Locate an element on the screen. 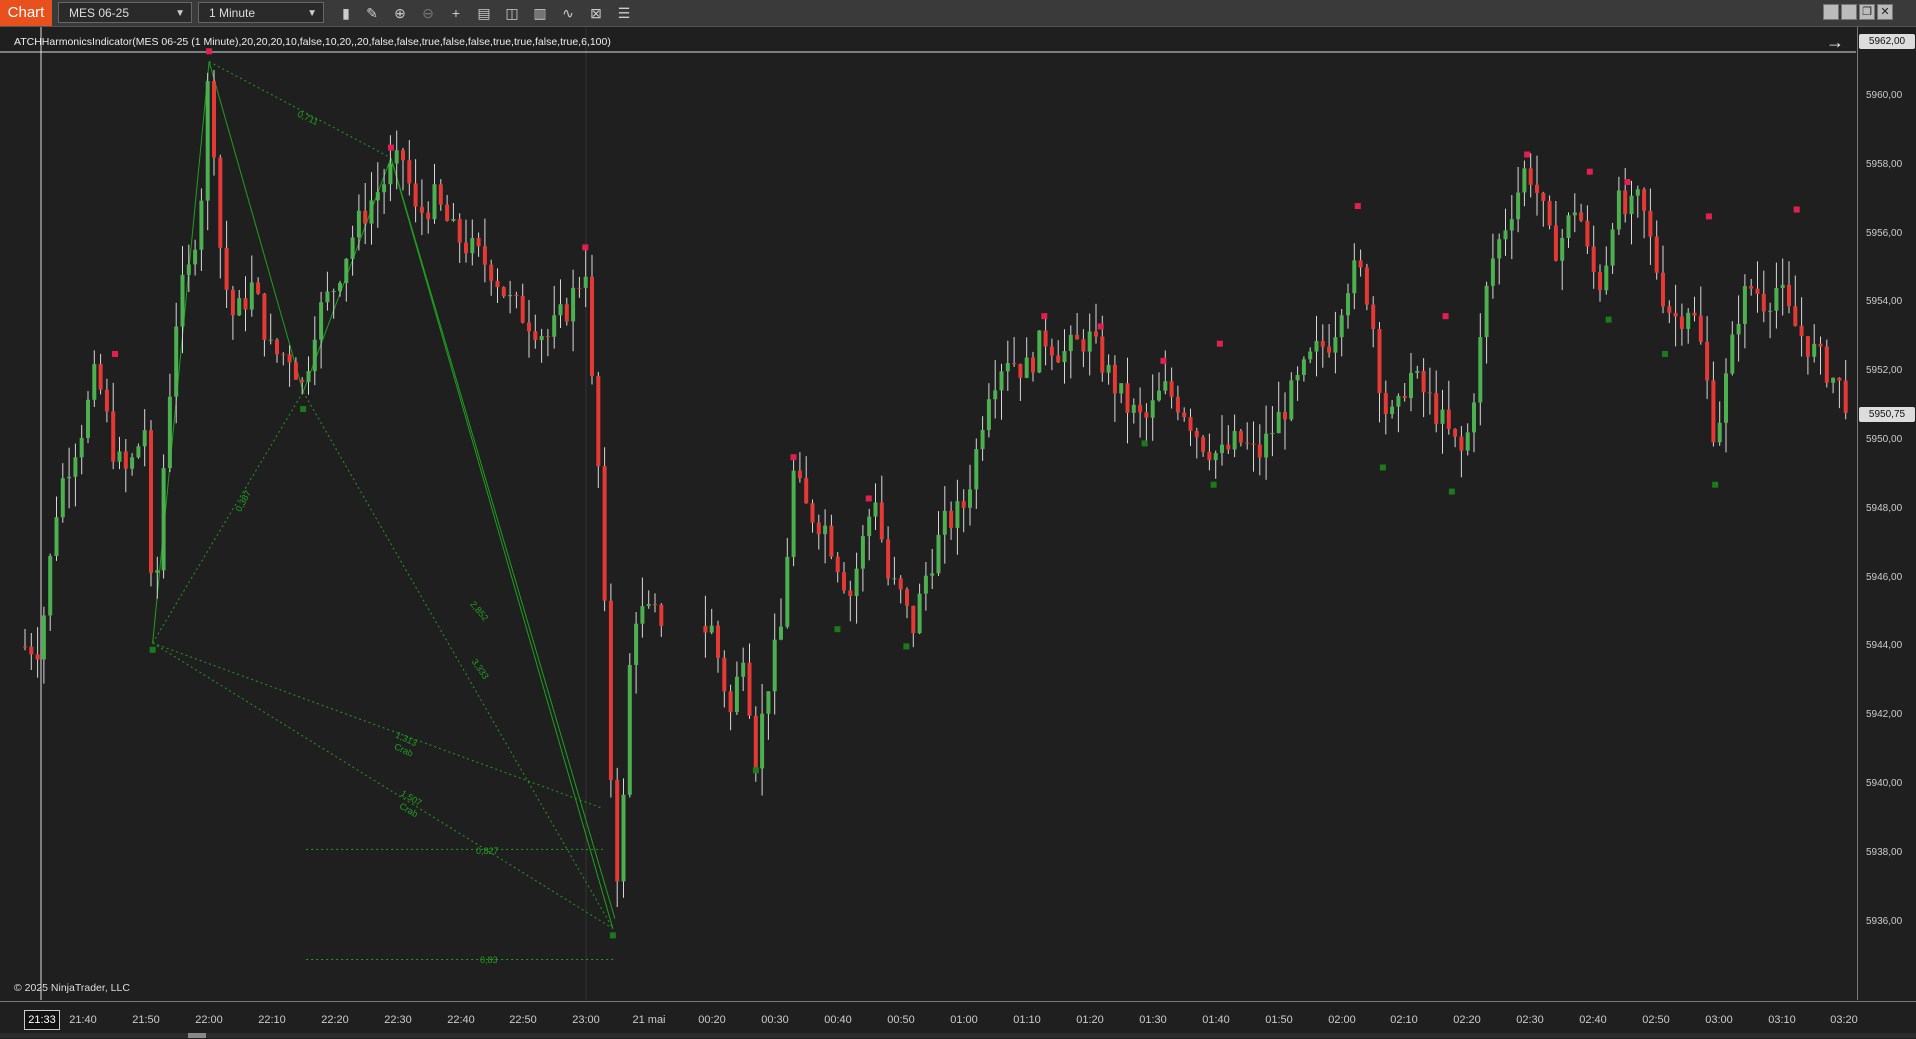  time-axis-label: 03:20 is located at coordinates (1844, 1020).